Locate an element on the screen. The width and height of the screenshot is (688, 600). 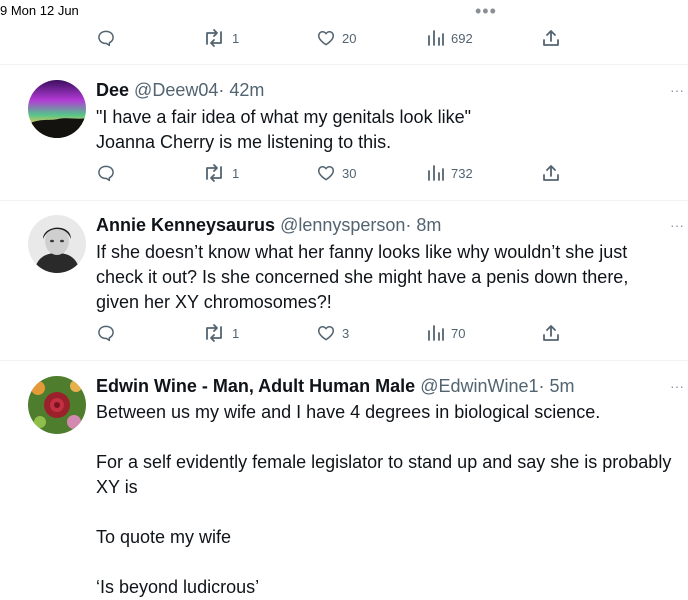
views-count: 70 is located at coordinates (458, 333).